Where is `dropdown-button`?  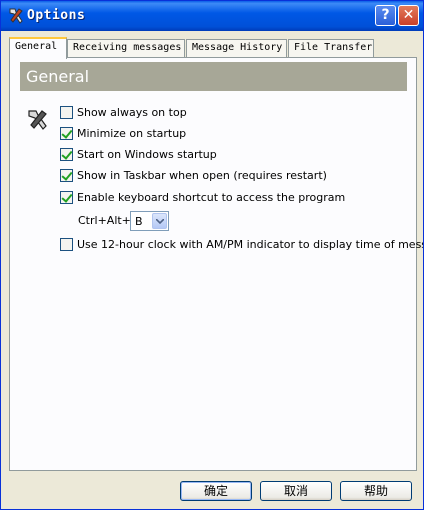 dropdown-button is located at coordinates (159, 221).